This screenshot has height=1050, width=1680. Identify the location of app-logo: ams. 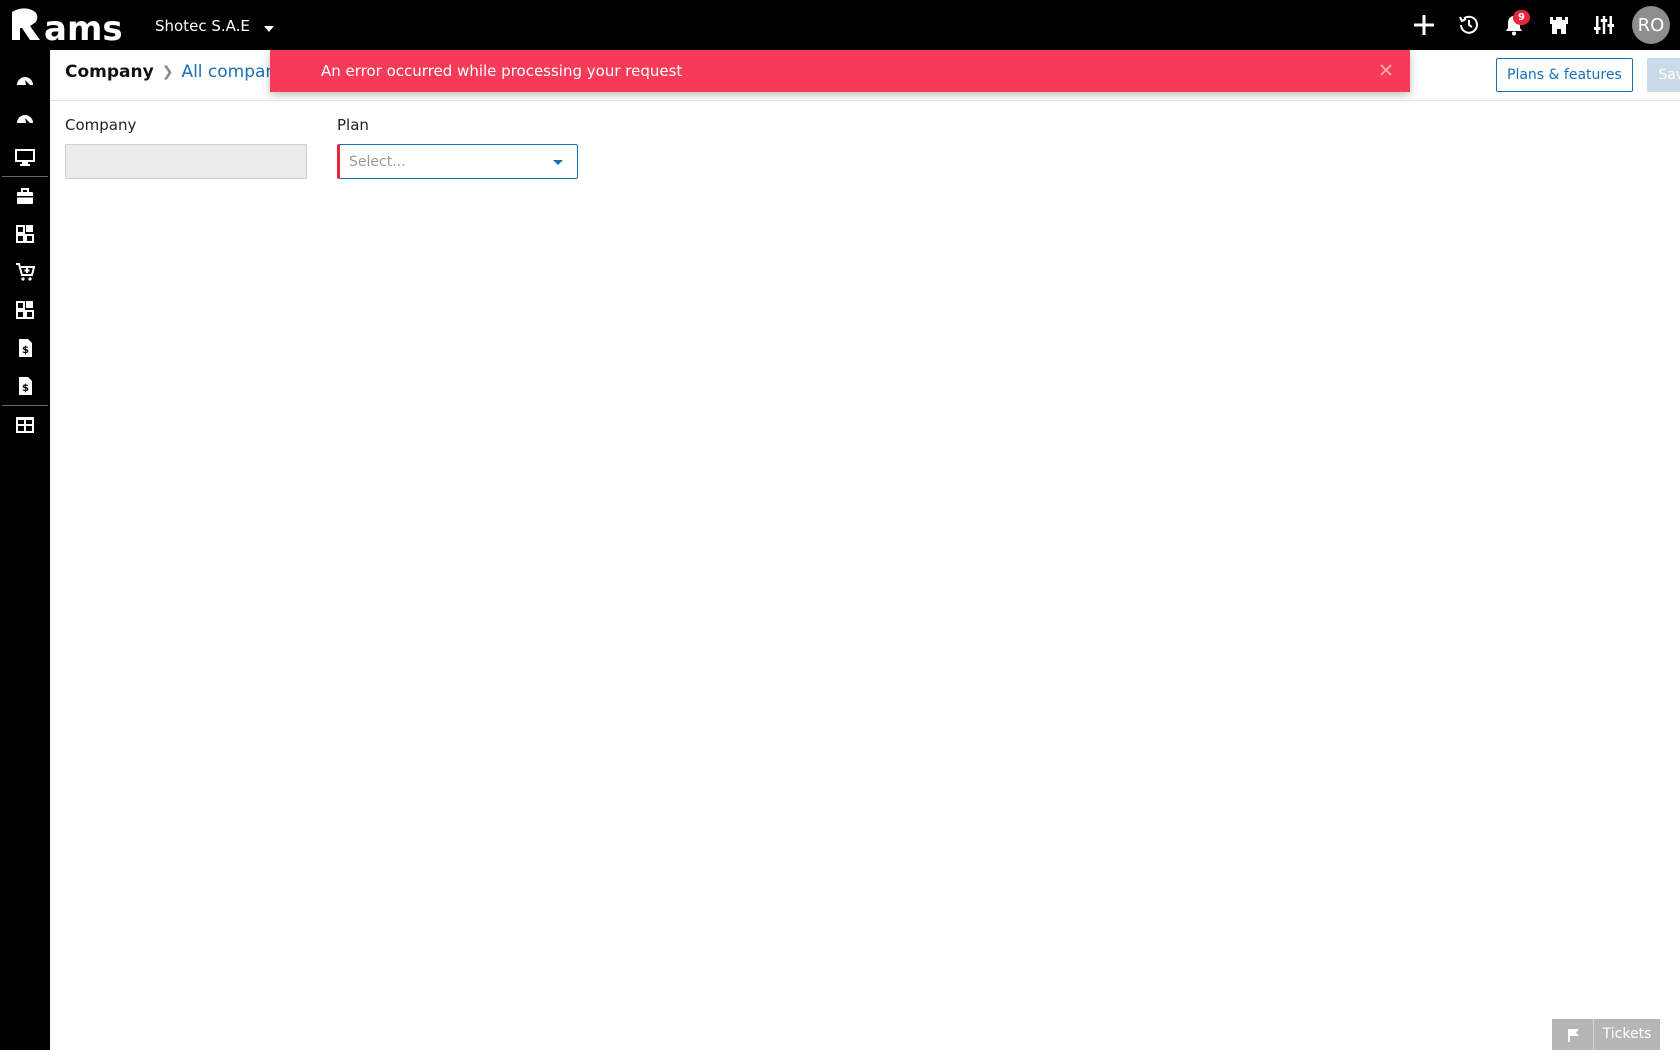
(70, 25).